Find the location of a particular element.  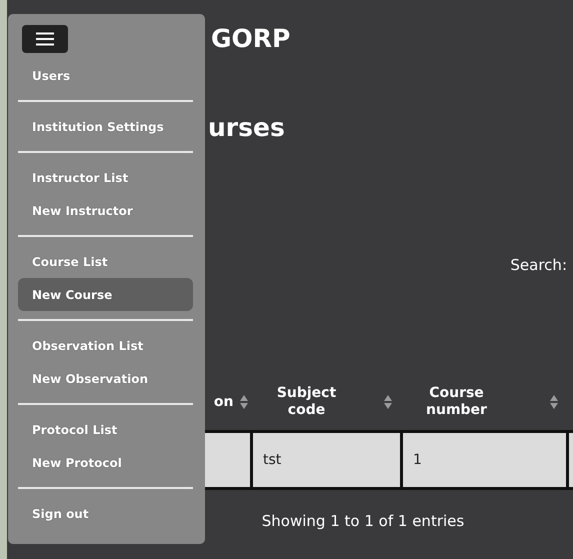

menu-item: Users is located at coordinates (105, 75).